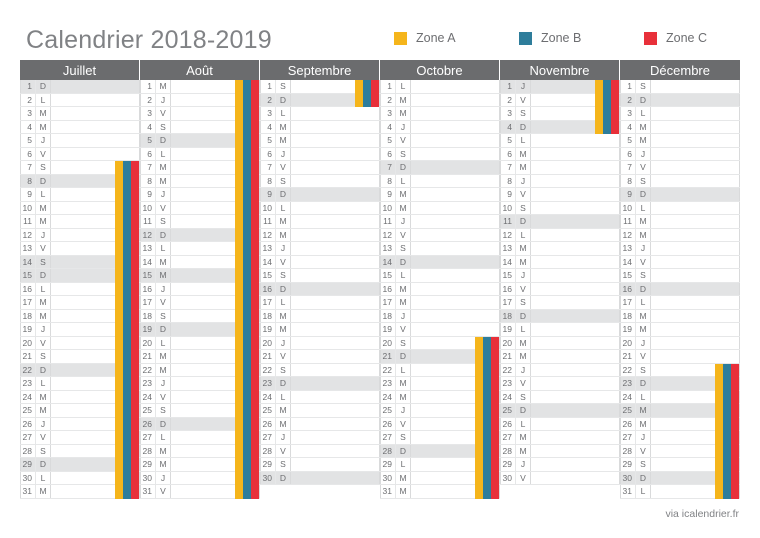 The image size is (760, 538). Describe the element at coordinates (560, 222) in the screenshot. I see `day-row: 11 D` at that location.